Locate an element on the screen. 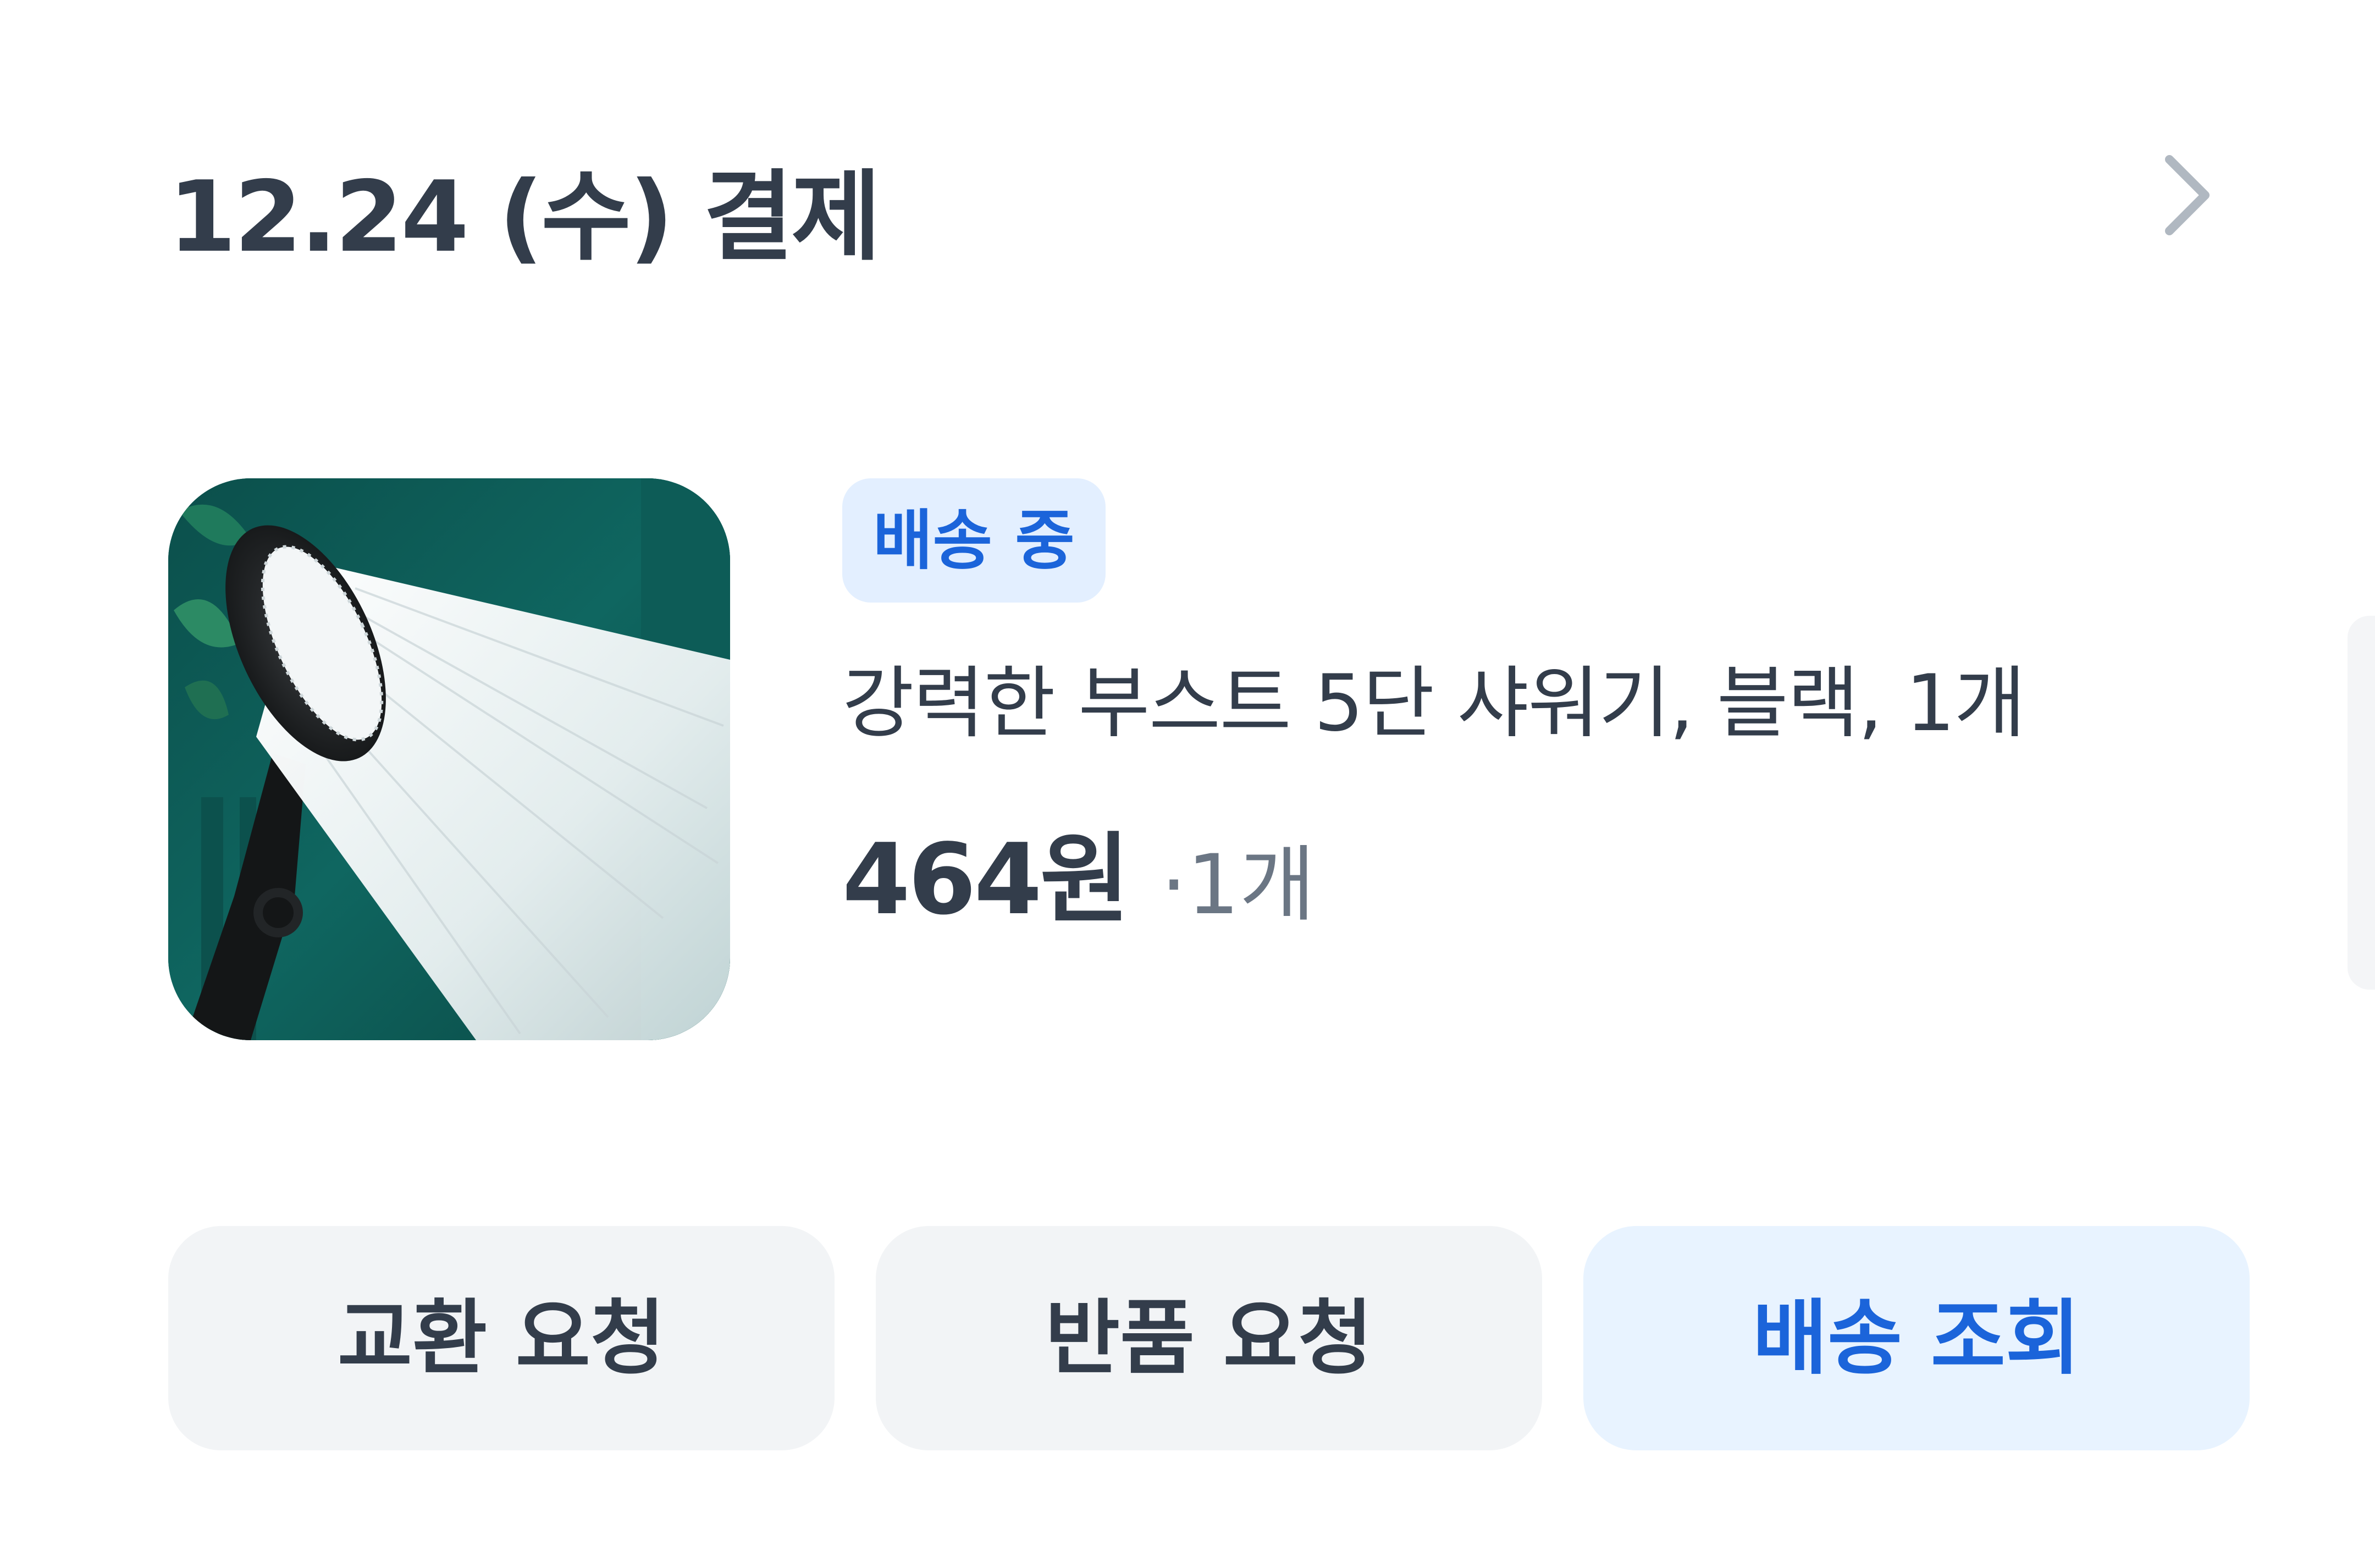 The width and height of the screenshot is (2375, 1568). exchange-request-button: 교환 요청 is located at coordinates (501, 1338).